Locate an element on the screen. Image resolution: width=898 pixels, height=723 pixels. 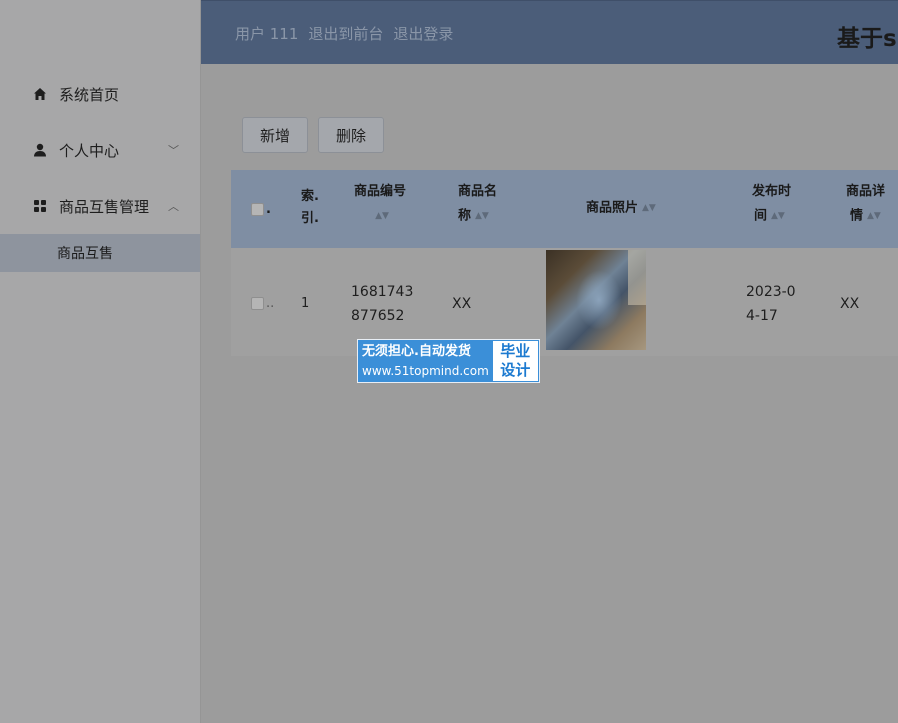
row-checkbox-label: .. is located at coordinates (270, 303).